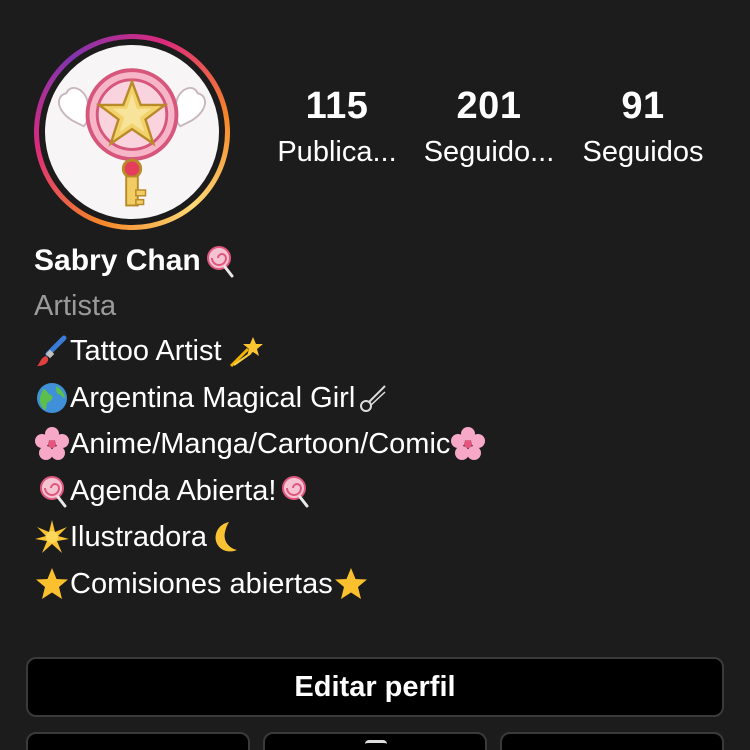 The image size is (750, 750). I want to click on following-stat: 91 Seguidos, so click(643, 128).